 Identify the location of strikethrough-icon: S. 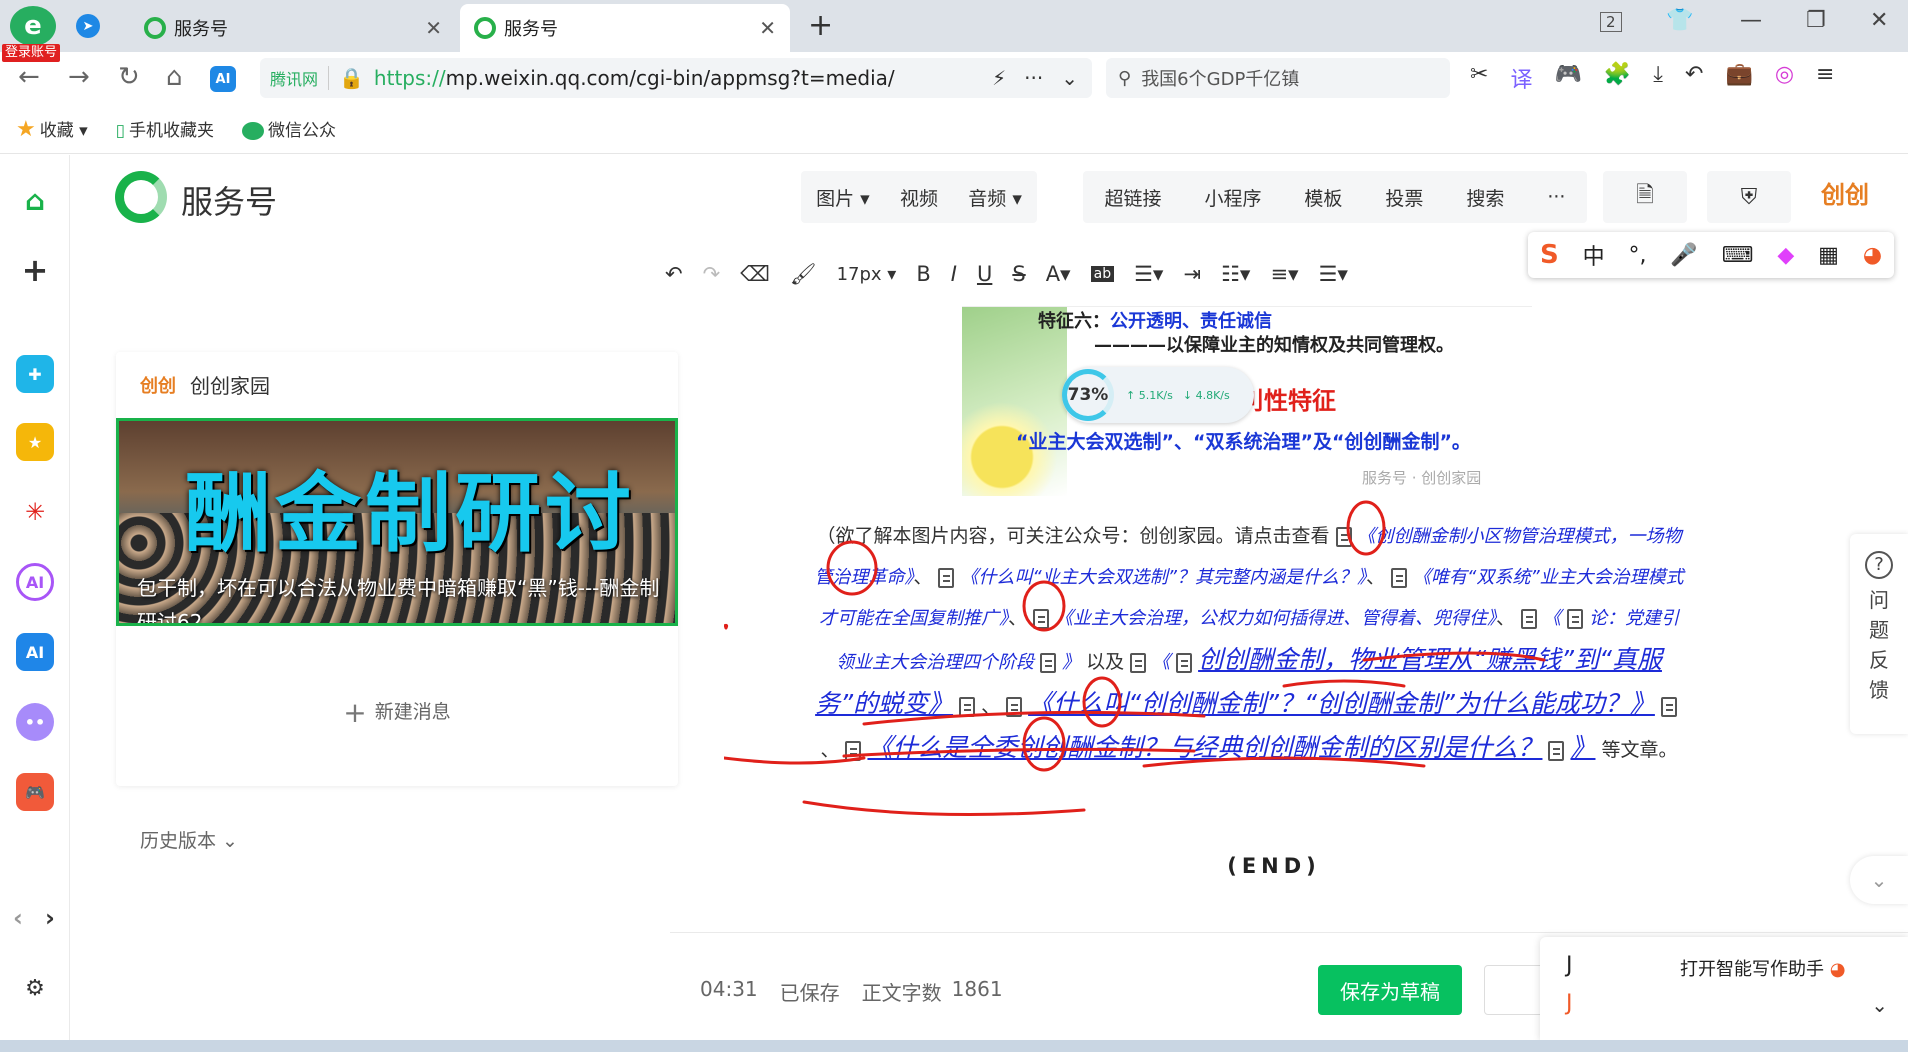
(1018, 274).